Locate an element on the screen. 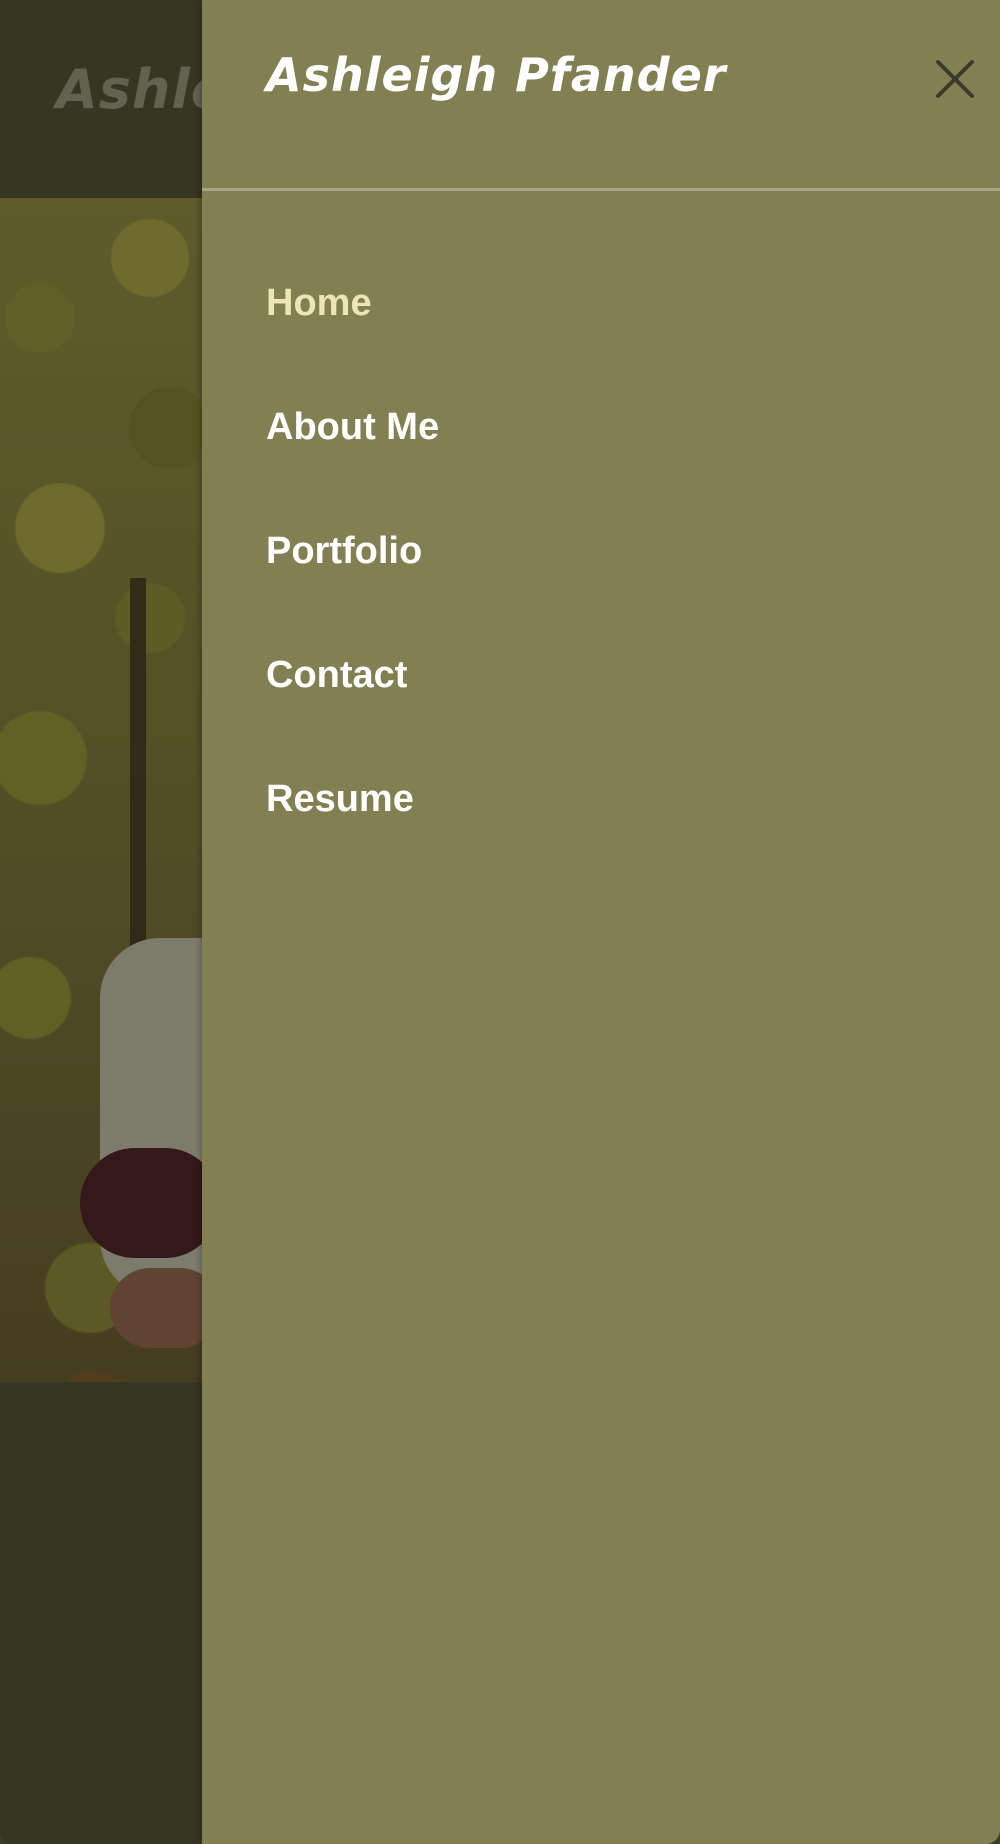  nav-item-about-me: About Me is located at coordinates (352, 464).